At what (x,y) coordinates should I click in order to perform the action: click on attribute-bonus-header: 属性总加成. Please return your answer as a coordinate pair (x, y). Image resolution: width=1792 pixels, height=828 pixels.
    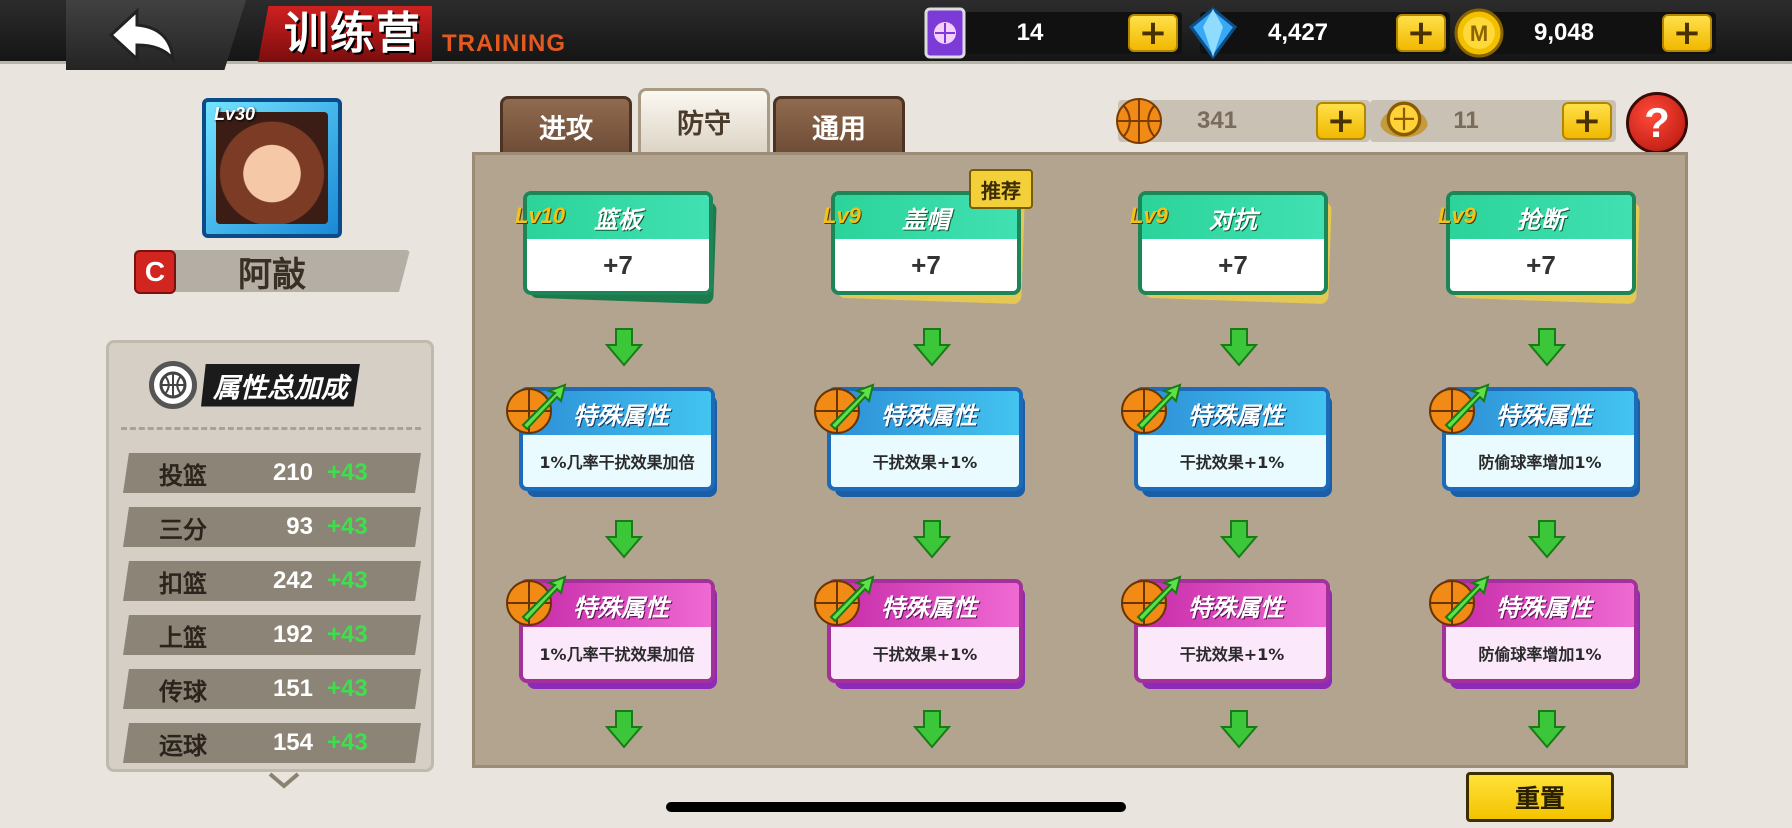
    Looking at the image, I should click on (274, 385).